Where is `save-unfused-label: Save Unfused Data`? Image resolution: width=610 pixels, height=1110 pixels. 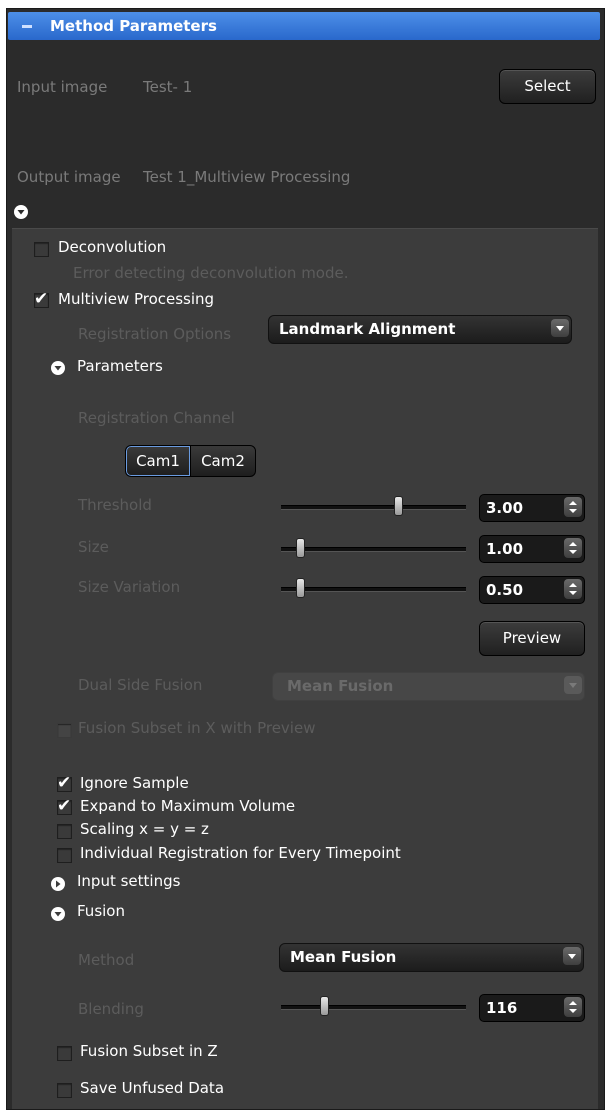 save-unfused-label: Save Unfused Data is located at coordinates (152, 1088).